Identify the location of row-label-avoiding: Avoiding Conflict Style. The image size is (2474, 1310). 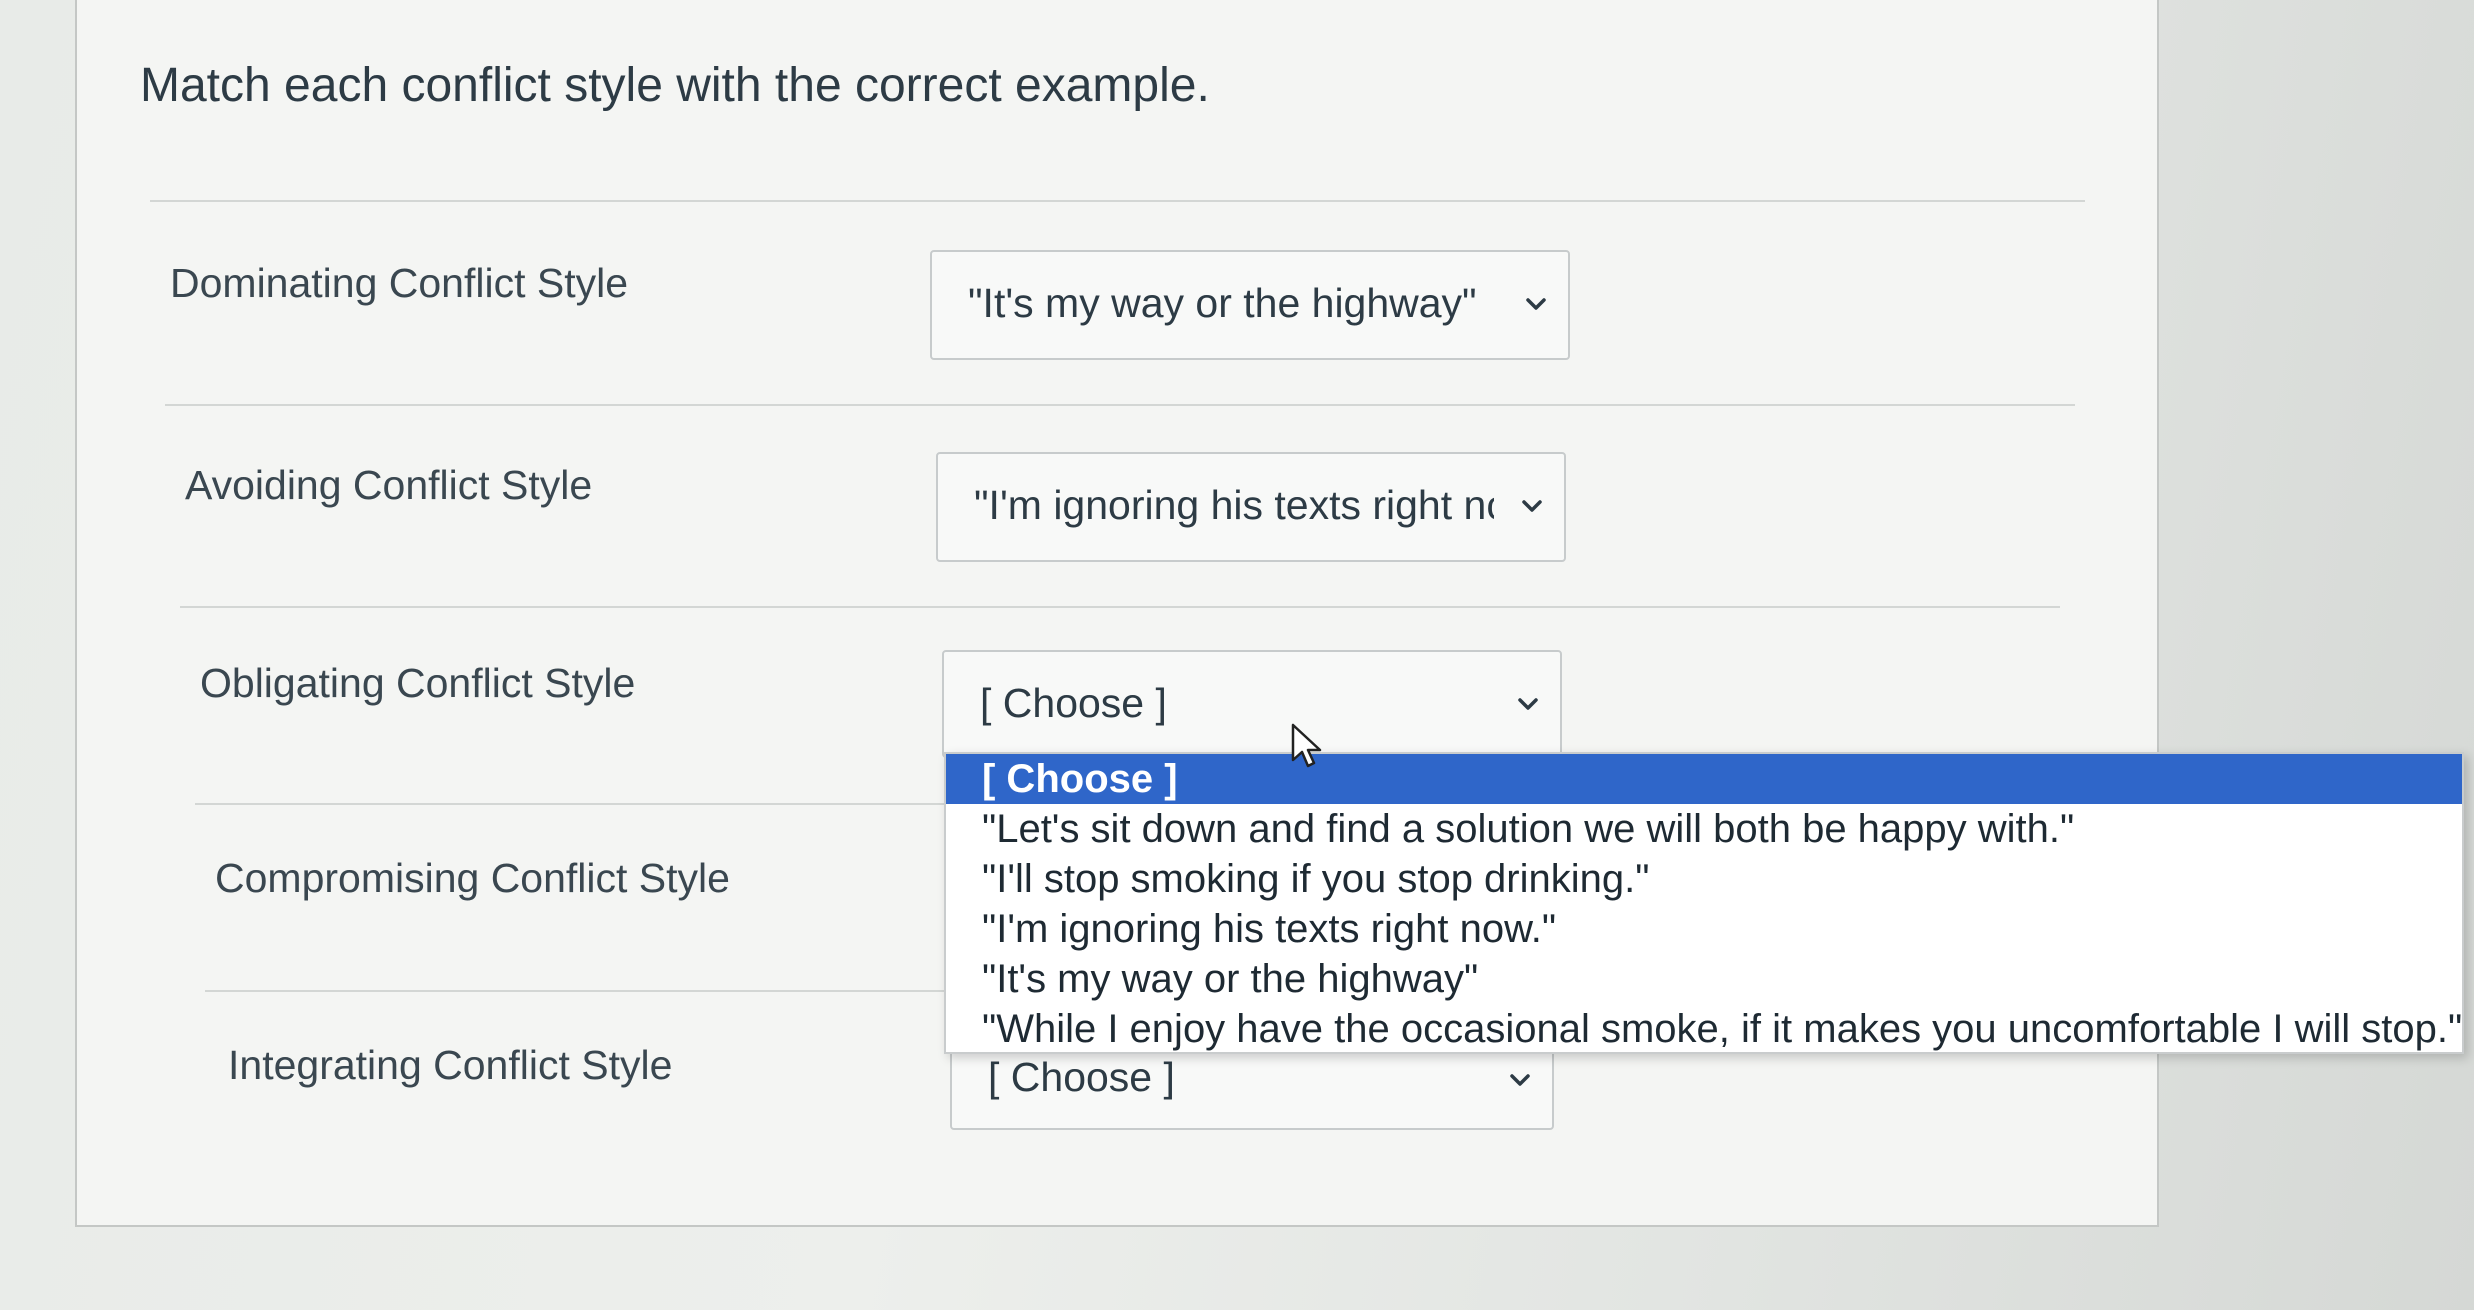
(389, 485).